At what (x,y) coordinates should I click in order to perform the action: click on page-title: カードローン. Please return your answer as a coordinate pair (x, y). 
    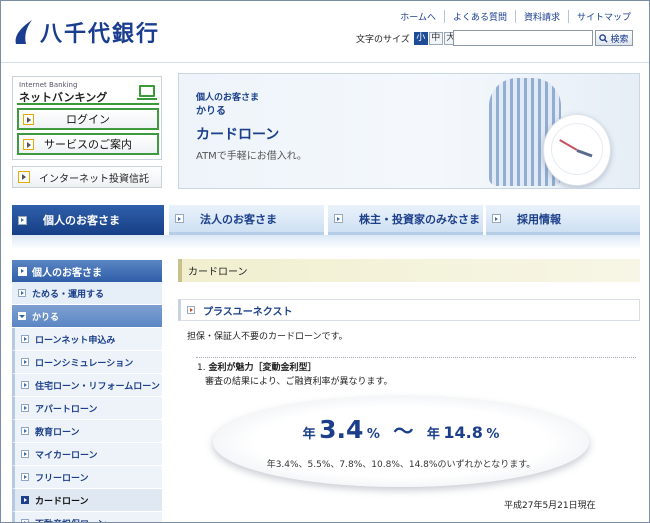
    Looking at the image, I should click on (409, 270).